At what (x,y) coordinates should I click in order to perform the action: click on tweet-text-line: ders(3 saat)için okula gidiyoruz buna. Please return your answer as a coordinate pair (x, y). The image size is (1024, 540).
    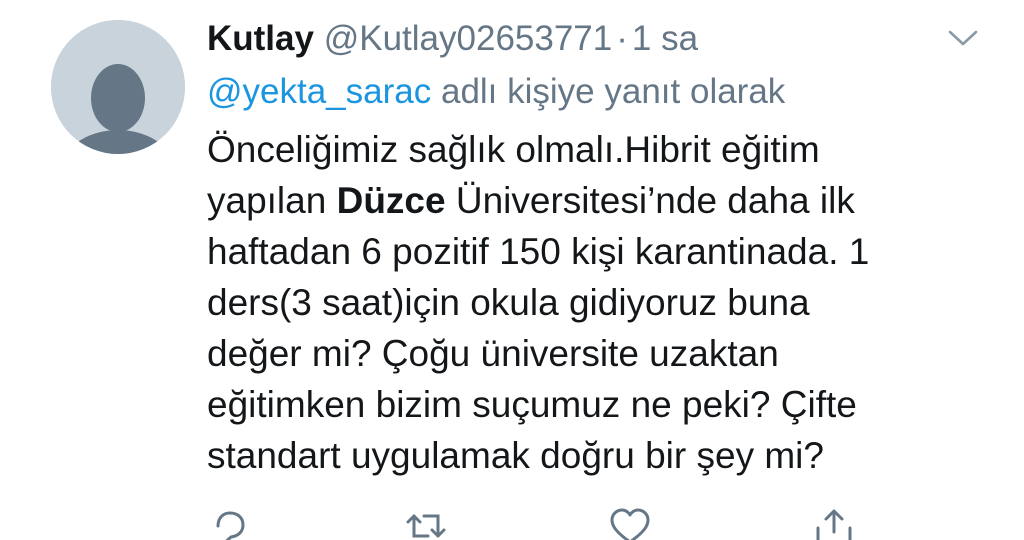
    Looking at the image, I should click on (508, 302).